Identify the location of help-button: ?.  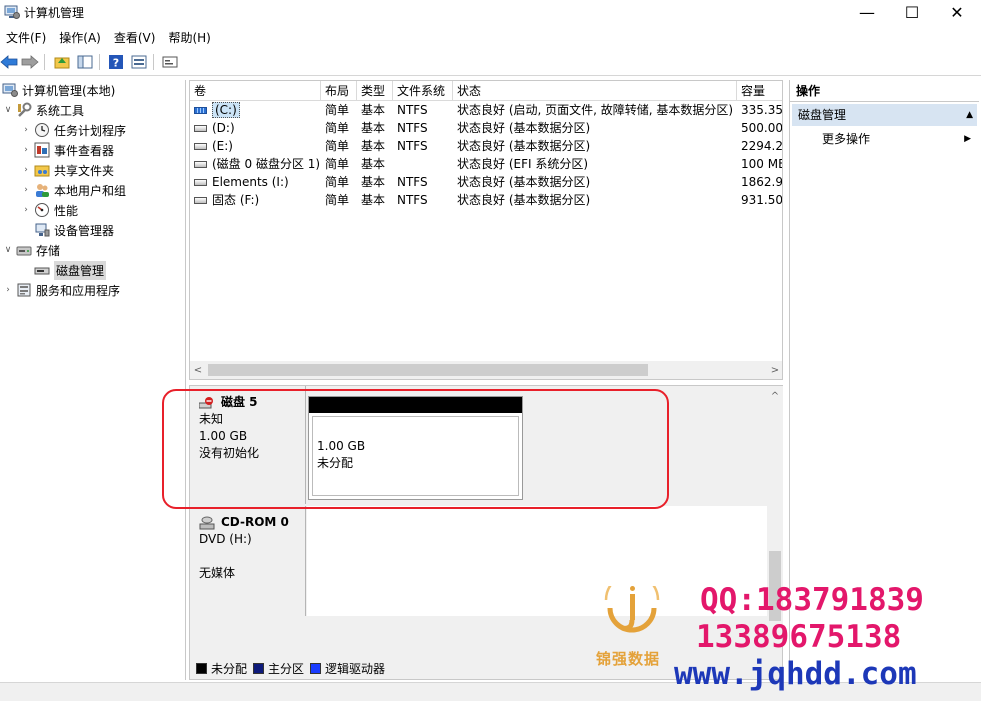
(116, 62).